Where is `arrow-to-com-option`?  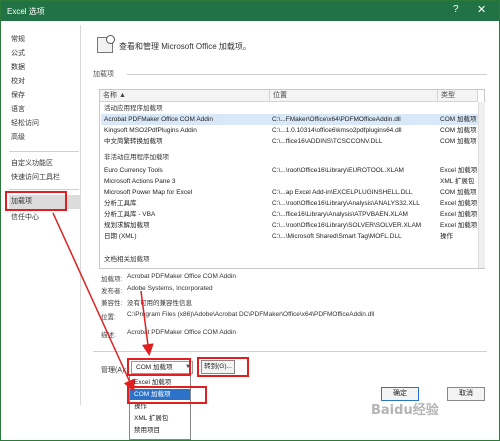
arrow-to-com-option is located at coordinates (93, 302).